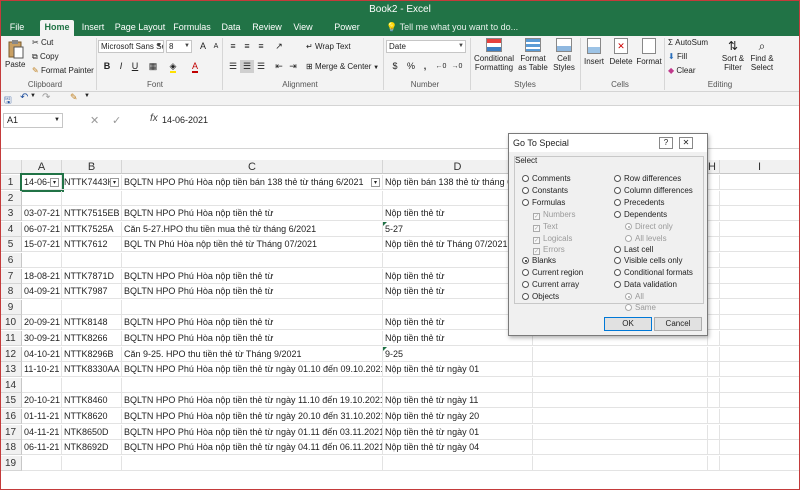 Image resolution: width=800 pixels, height=490 pixels. What do you see at coordinates (426, 46) in the screenshot?
I see `number-format-combo: Date ▼` at bounding box center [426, 46].